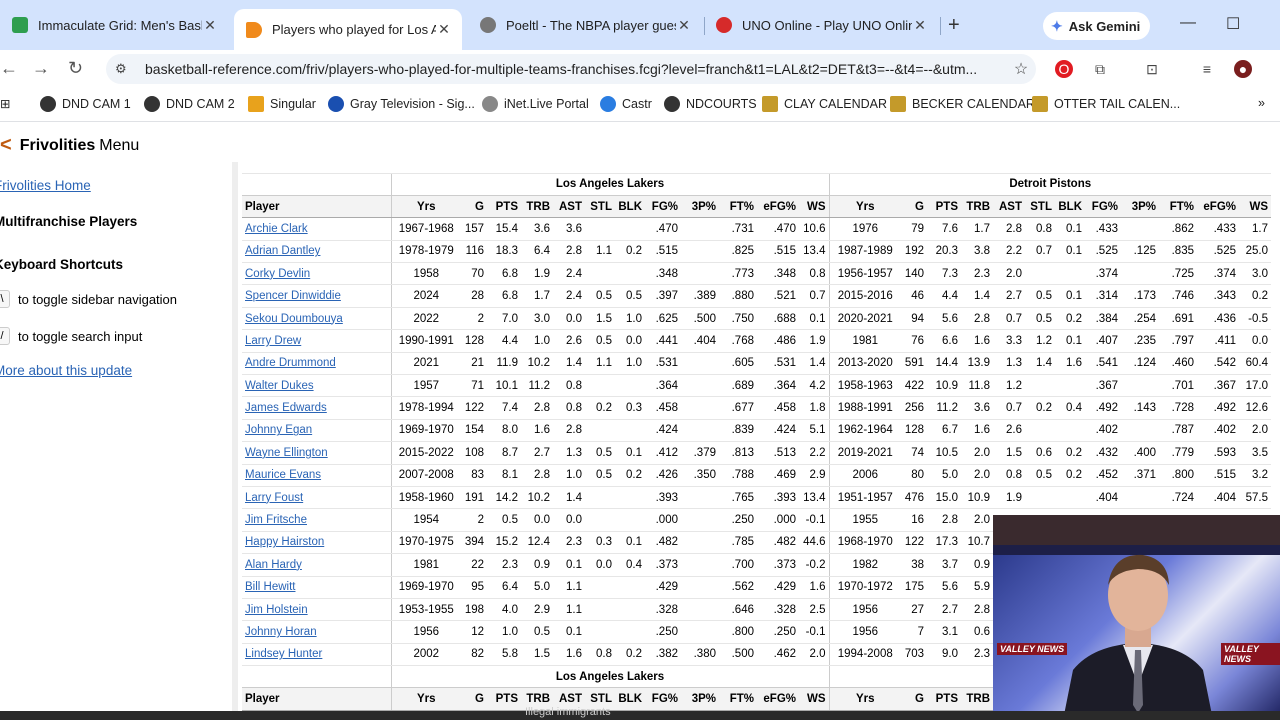 The image size is (1280, 720). What do you see at coordinates (273, 341) in the screenshot?
I see `player-link: Larry Drew` at bounding box center [273, 341].